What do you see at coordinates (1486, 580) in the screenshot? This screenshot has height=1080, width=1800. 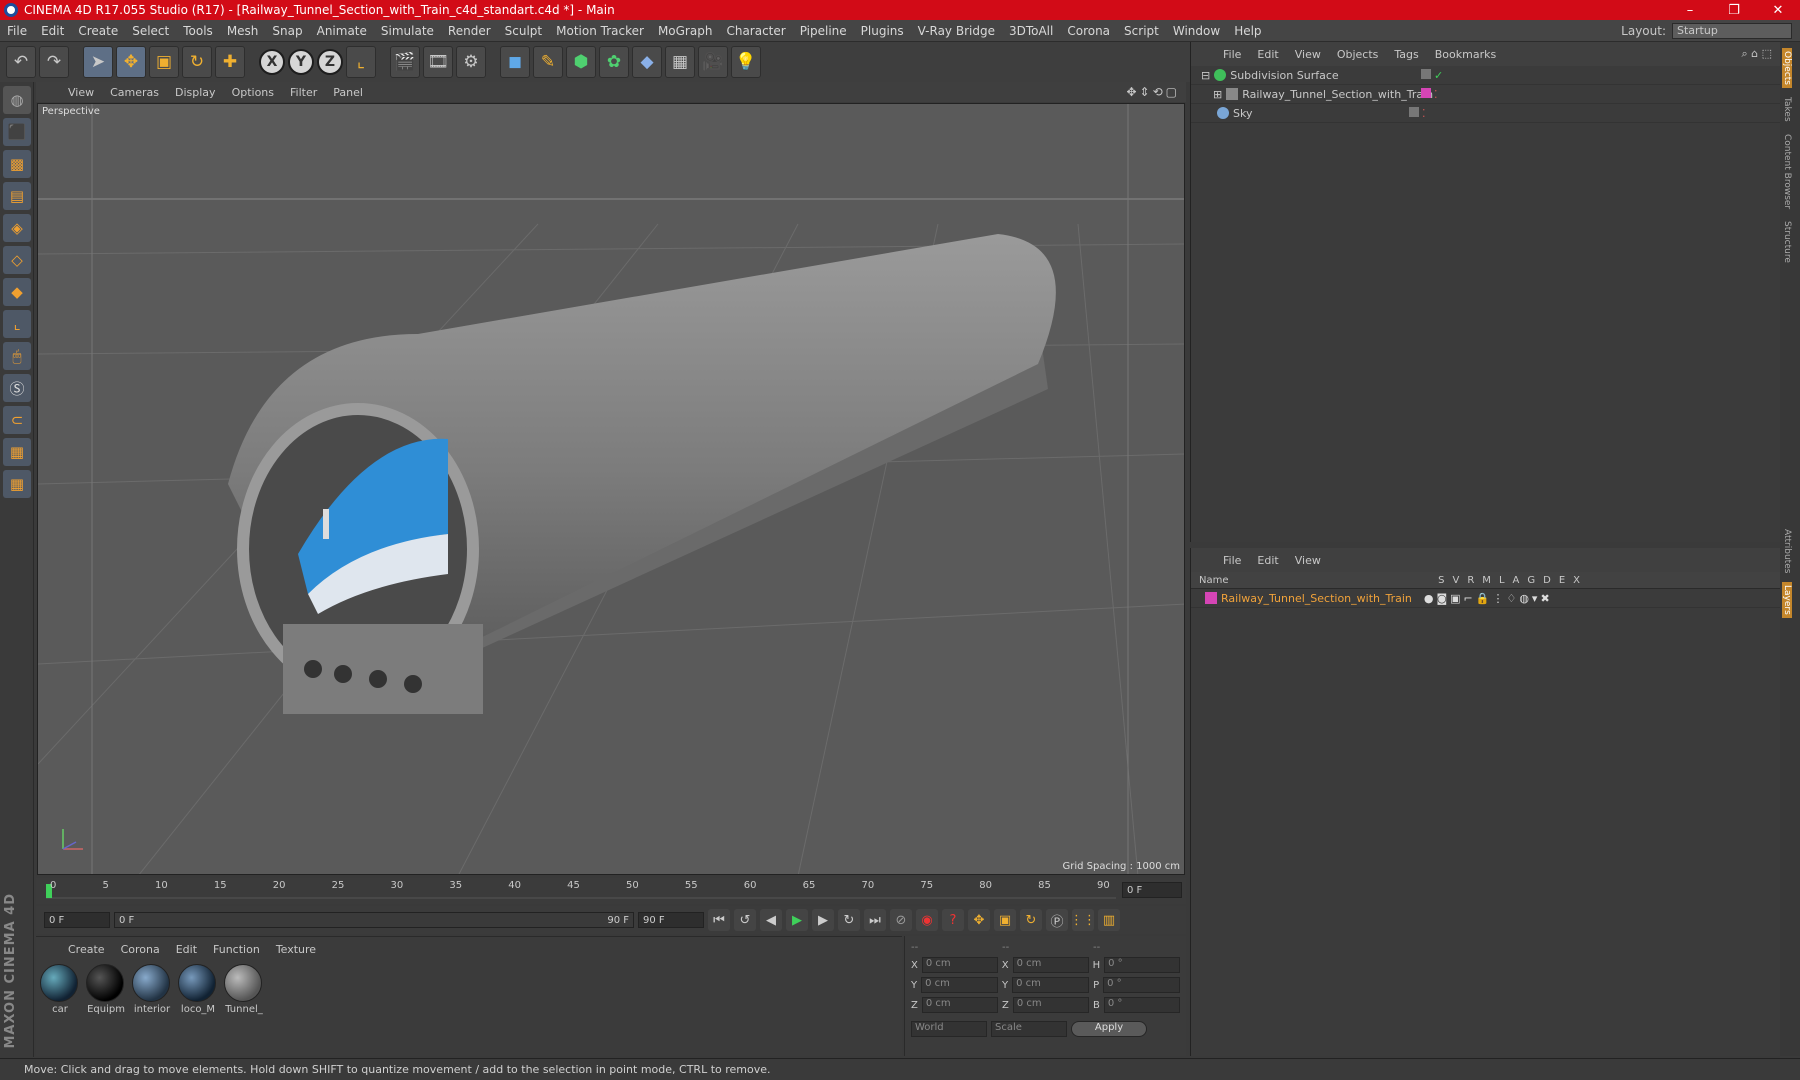 I see `layer-col-manager: M` at bounding box center [1486, 580].